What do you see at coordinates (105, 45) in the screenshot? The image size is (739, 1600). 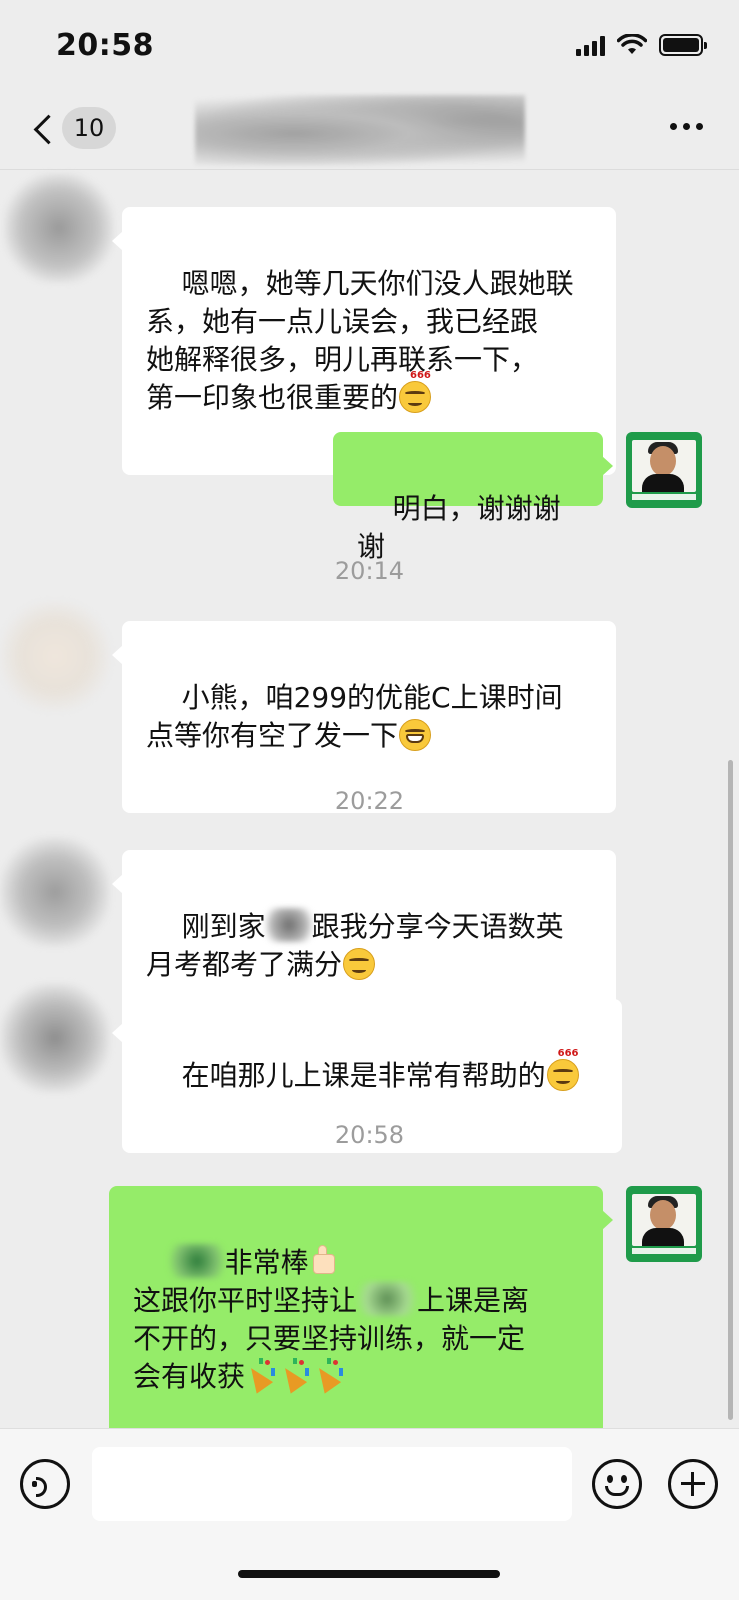 I see `status-time: 20:58` at bounding box center [105, 45].